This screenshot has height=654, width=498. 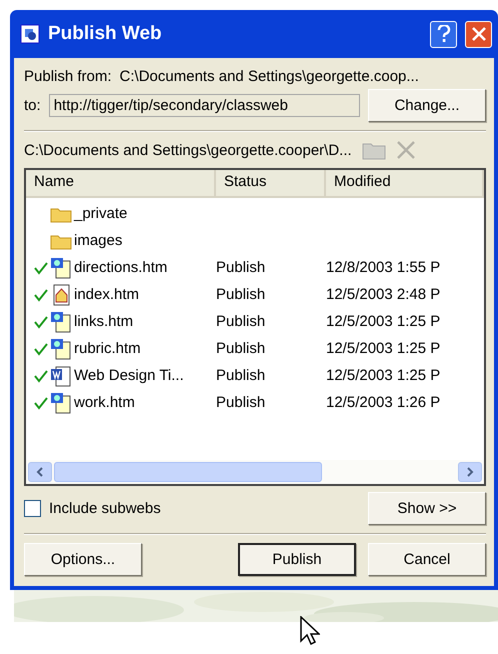 What do you see at coordinates (121, 183) in the screenshot?
I see `column-header: Name` at bounding box center [121, 183].